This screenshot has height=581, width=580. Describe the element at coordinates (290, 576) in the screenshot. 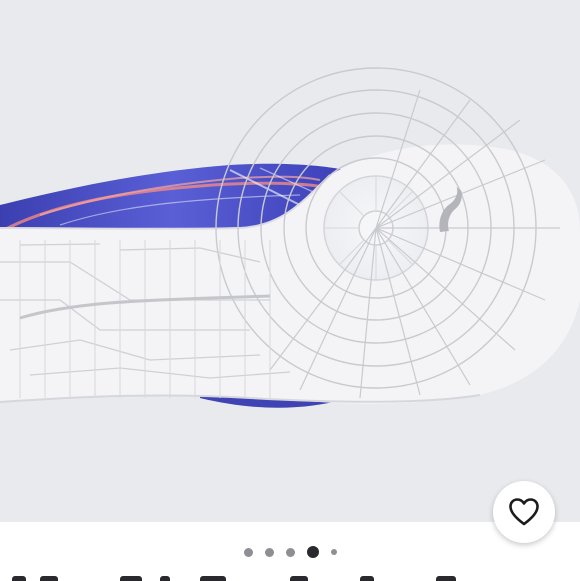

I see `cropped-title-text` at that location.